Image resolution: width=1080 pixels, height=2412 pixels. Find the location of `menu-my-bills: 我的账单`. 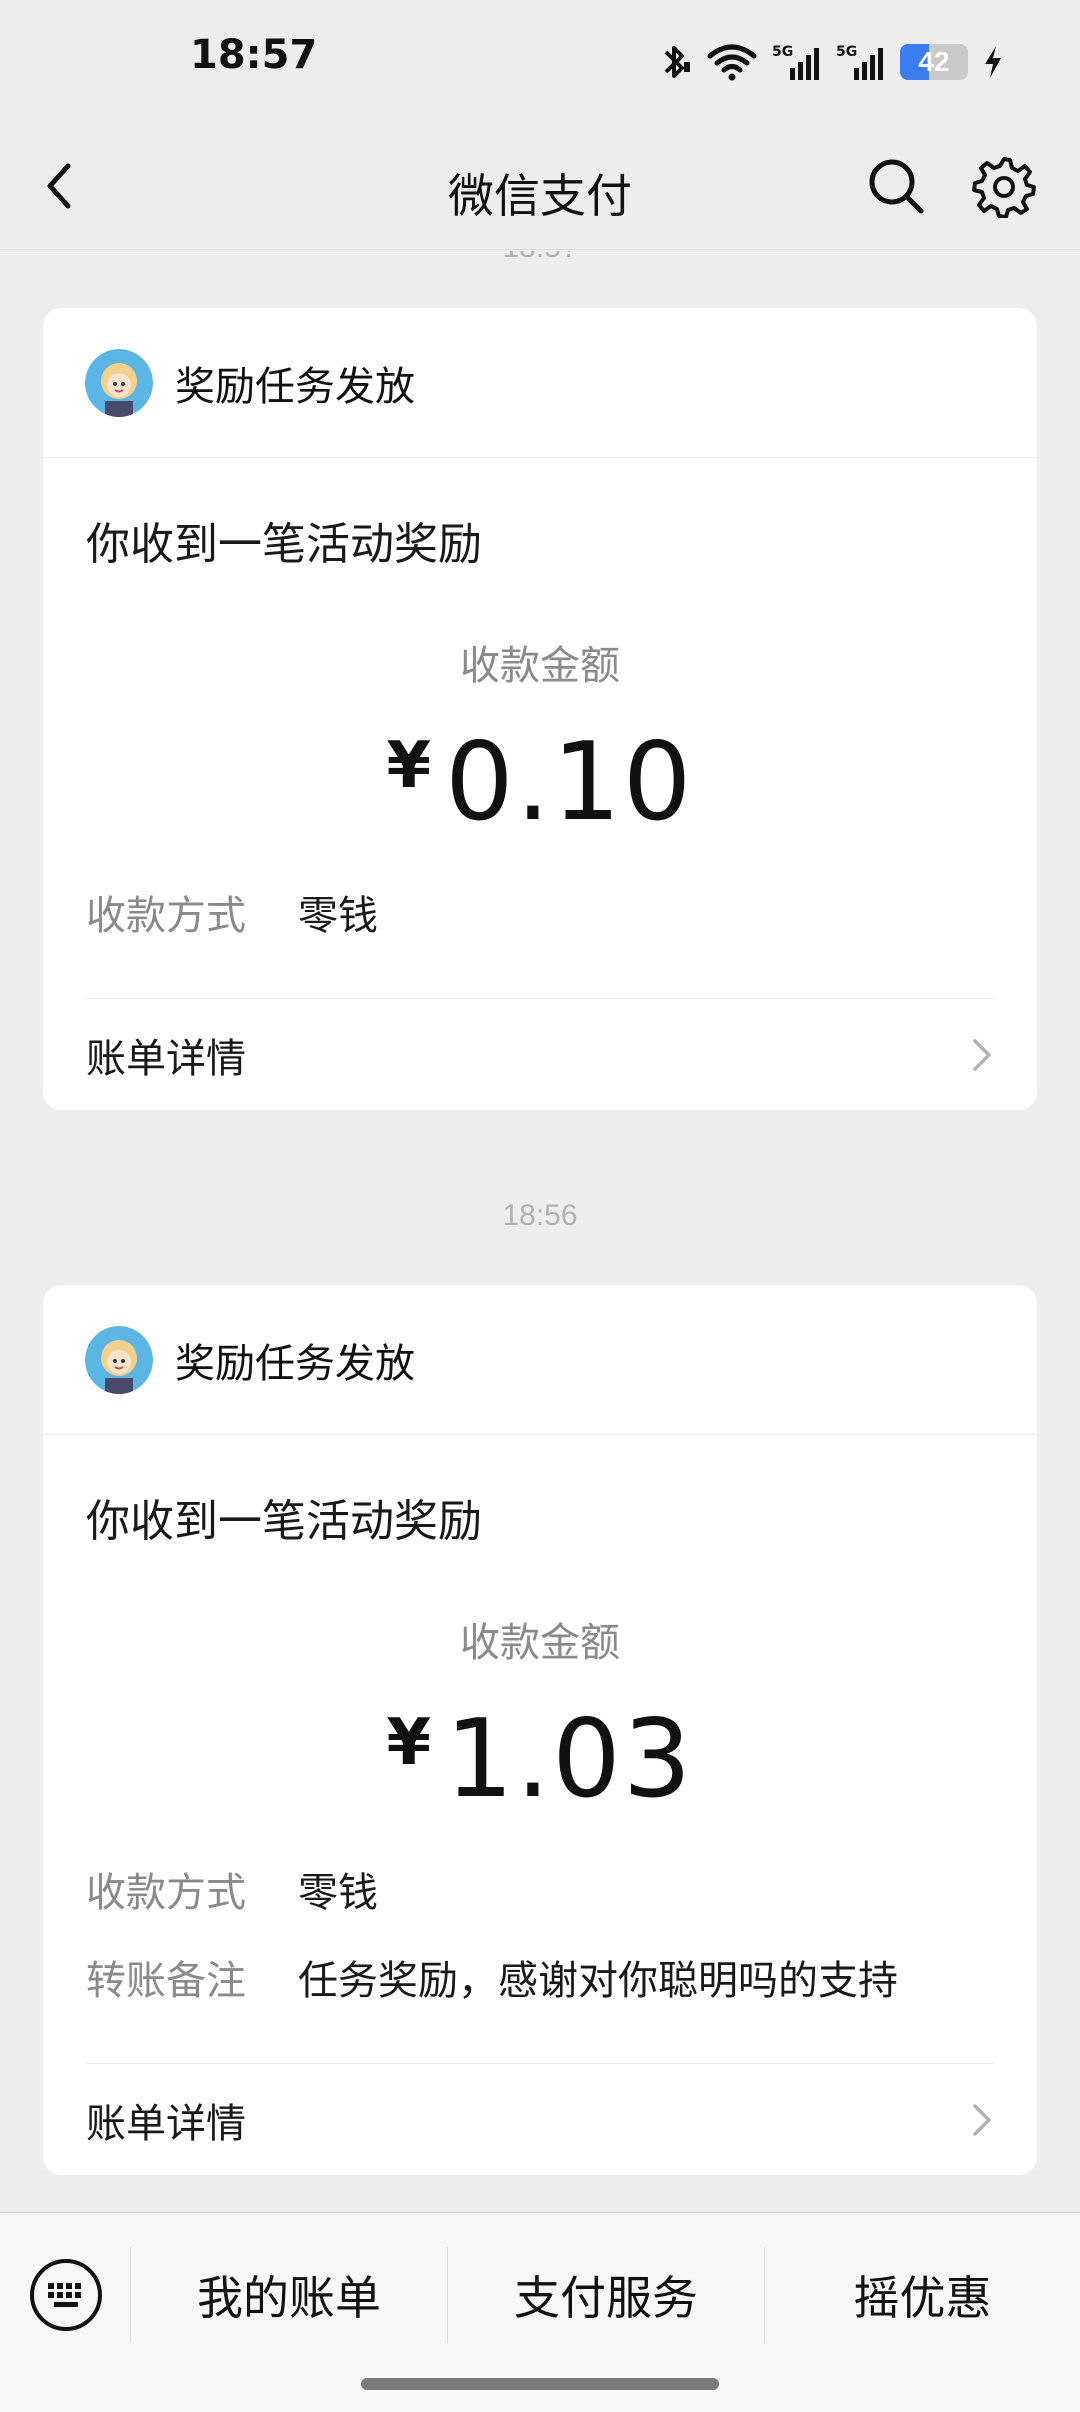

menu-my-bills: 我的账单 is located at coordinates (289, 2295).